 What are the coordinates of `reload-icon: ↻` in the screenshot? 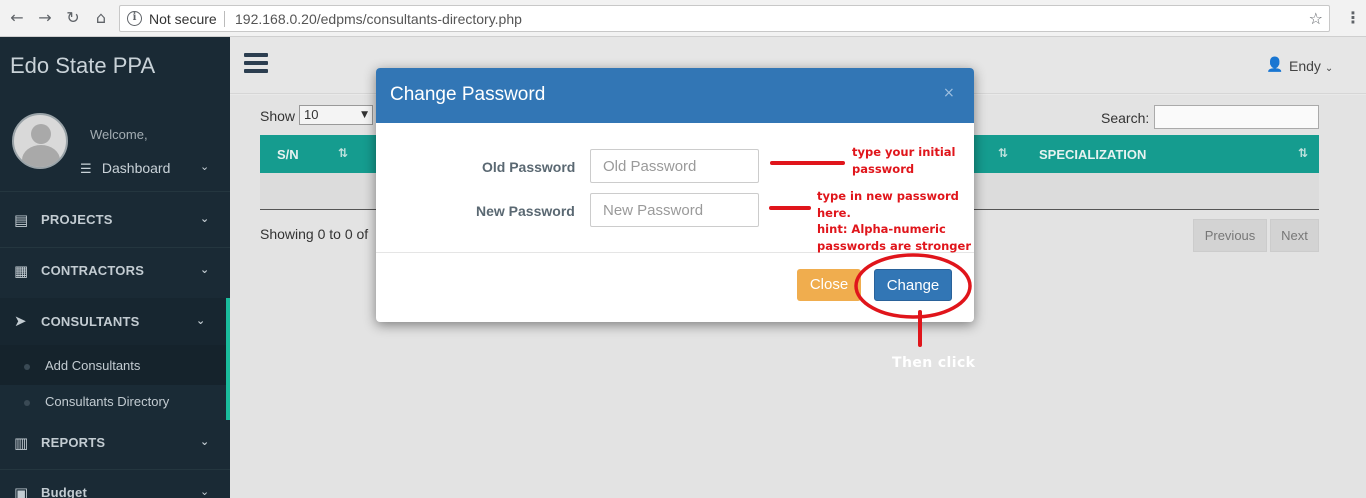 It's located at (73, 18).